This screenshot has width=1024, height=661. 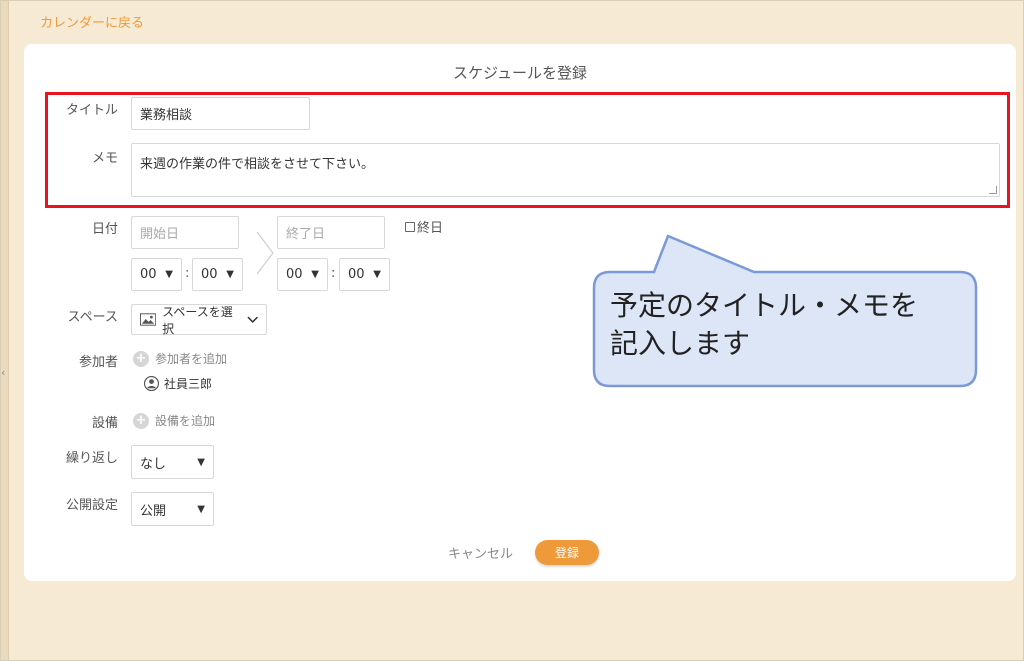 I want to click on visibility-select: 公開 ▼, so click(x=172, y=509).